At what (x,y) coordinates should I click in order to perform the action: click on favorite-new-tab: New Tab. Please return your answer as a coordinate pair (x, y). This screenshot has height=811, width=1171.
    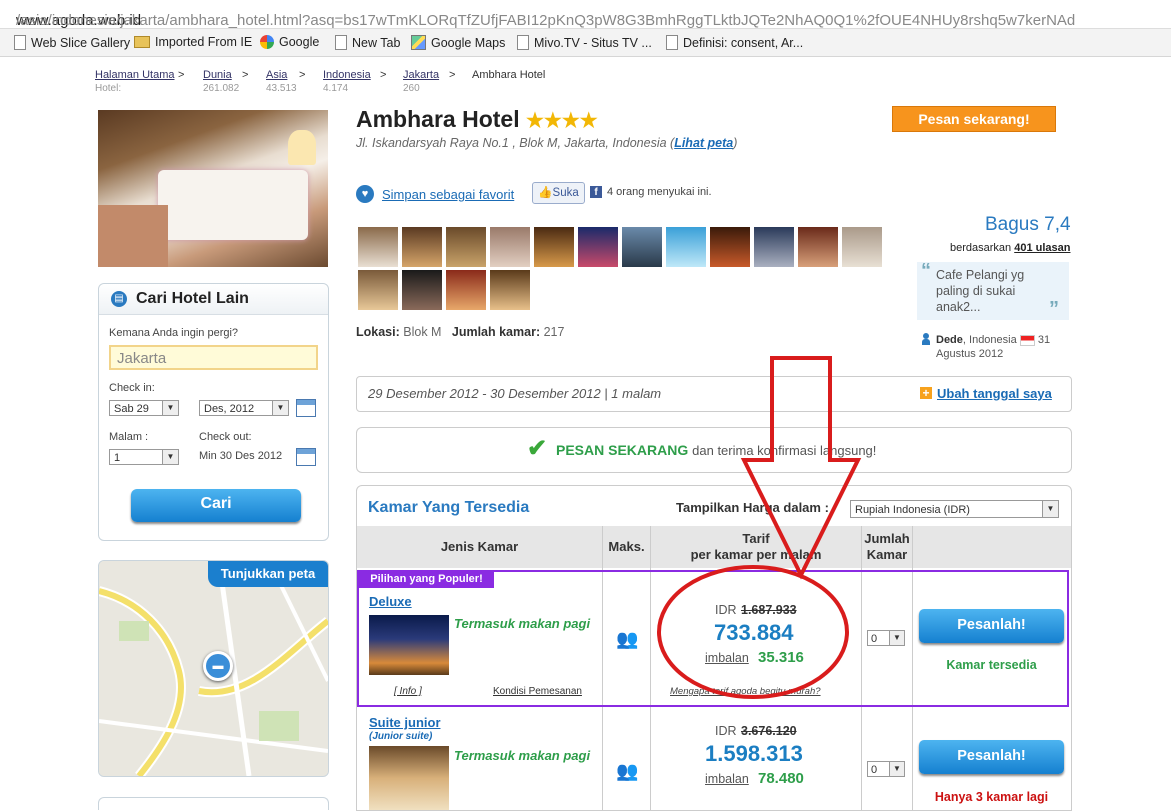
    Looking at the image, I should click on (367, 42).